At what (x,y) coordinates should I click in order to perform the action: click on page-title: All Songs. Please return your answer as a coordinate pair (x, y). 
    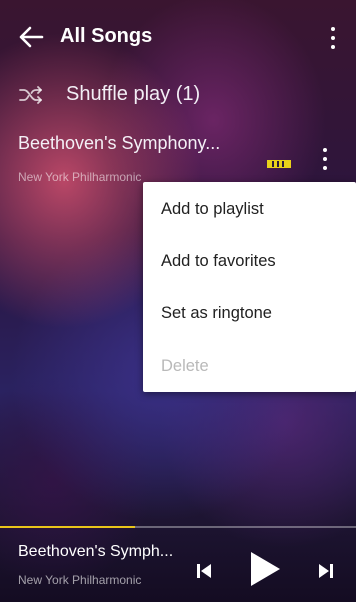
    Looking at the image, I should click on (106, 36).